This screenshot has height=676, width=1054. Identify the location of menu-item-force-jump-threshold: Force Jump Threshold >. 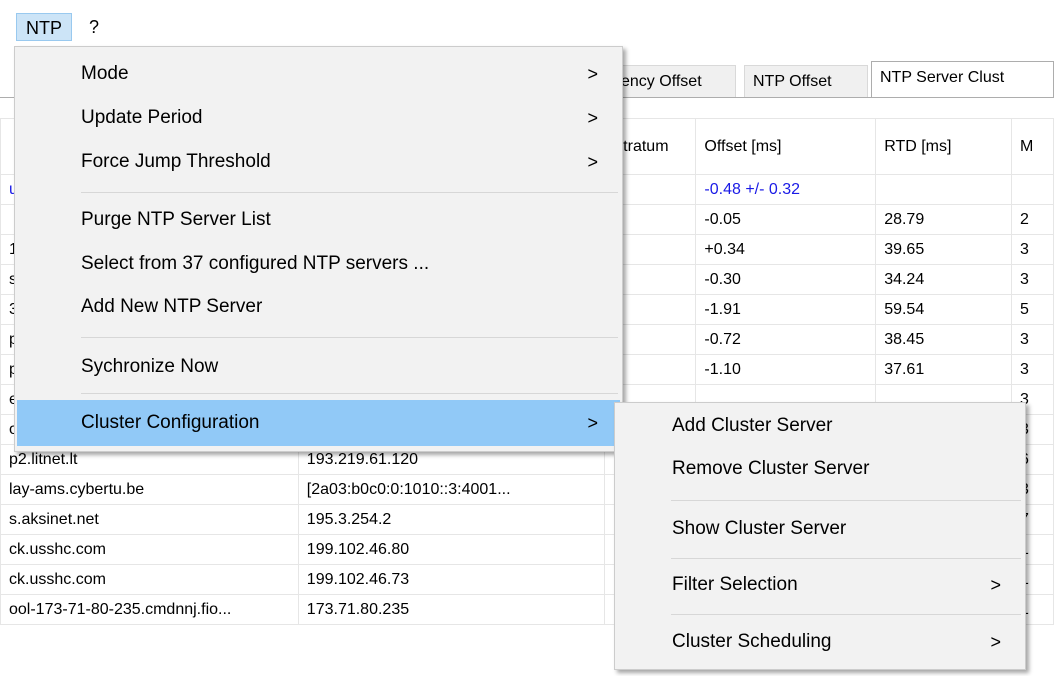
(318, 162).